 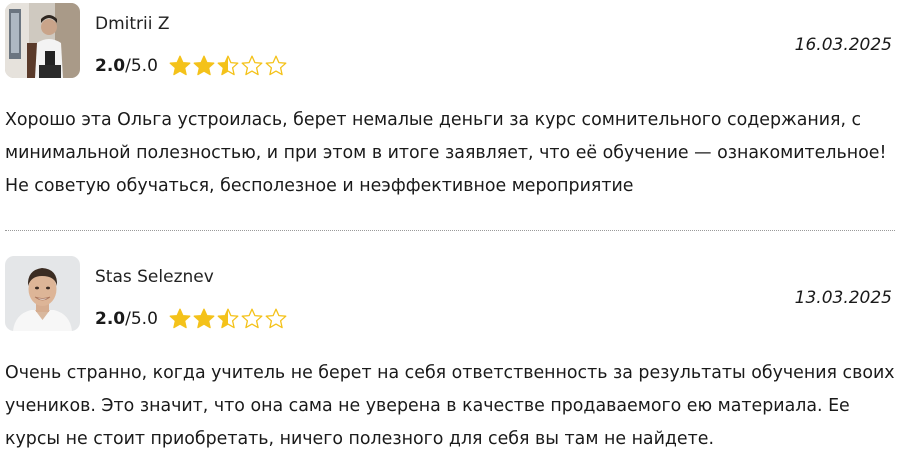 I want to click on review-date: 13.03.2025, so click(x=843, y=298).